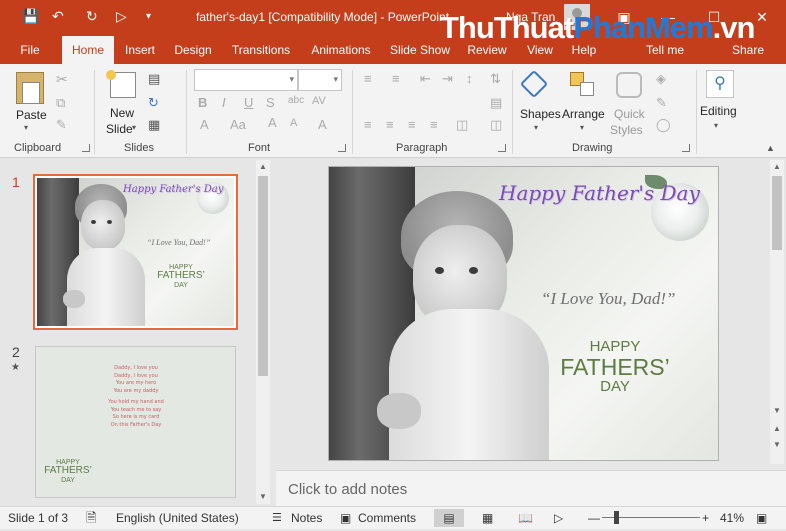 Image resolution: width=786 pixels, height=531 pixels. Describe the element at coordinates (293, 123) in the screenshot. I see `decrease-font-icon: A` at that location.